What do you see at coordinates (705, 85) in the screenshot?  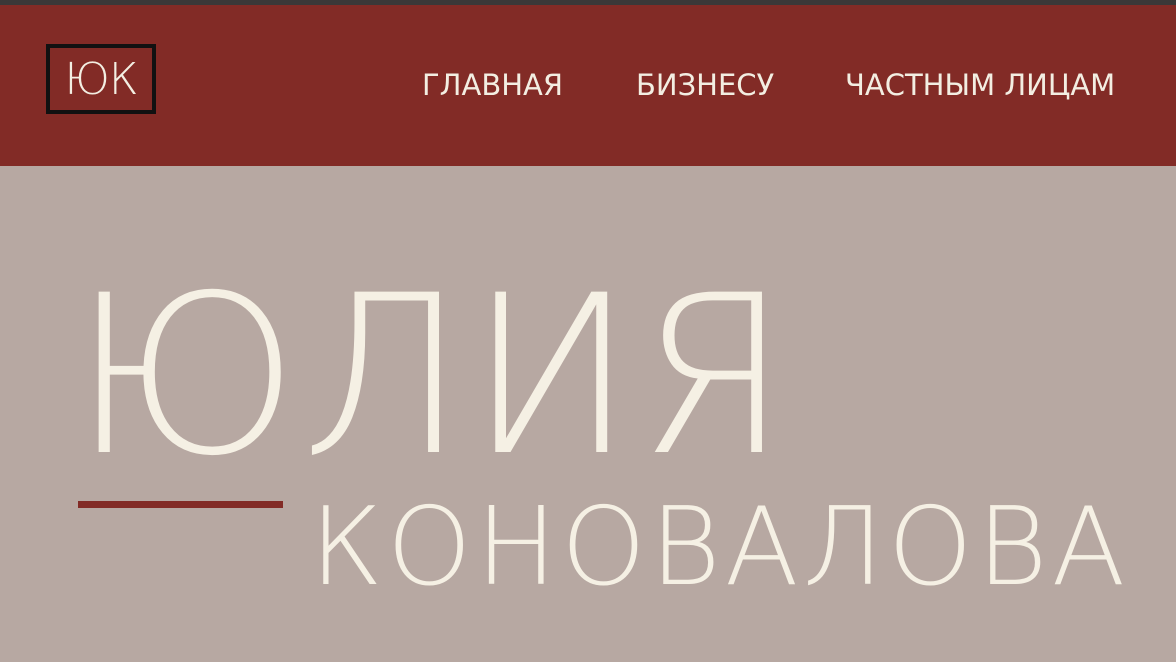 I see `nav-link-business: БИЗНЕСУ` at bounding box center [705, 85].